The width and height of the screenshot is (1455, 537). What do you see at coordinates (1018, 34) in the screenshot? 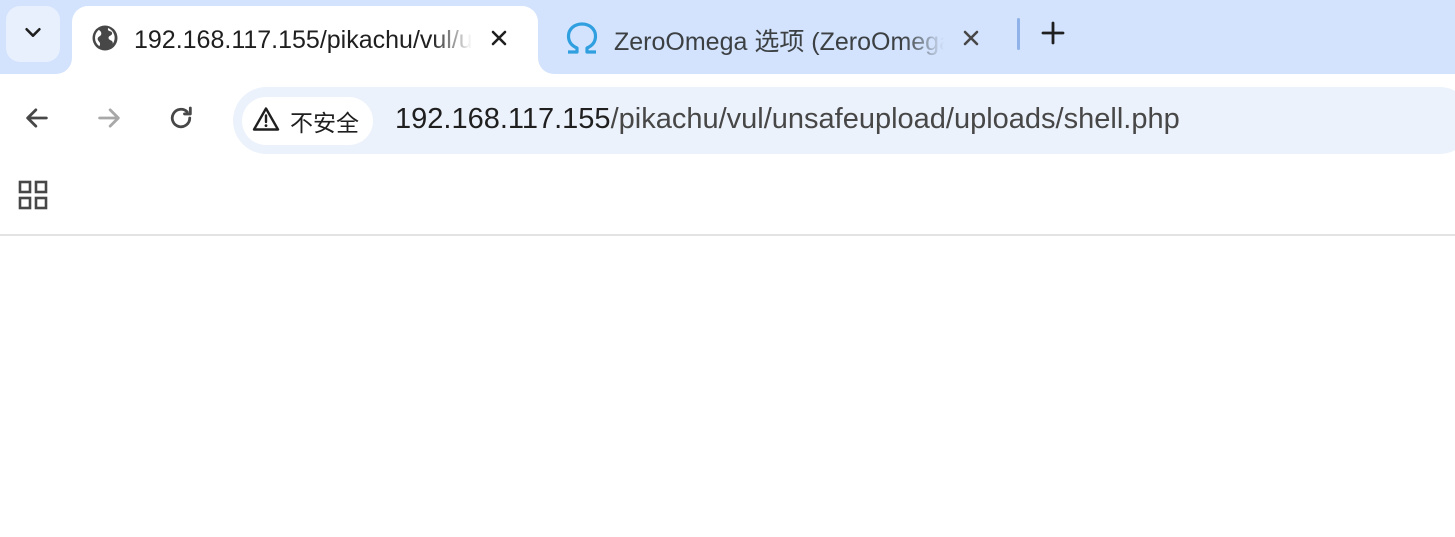
I see `tab-separator` at bounding box center [1018, 34].